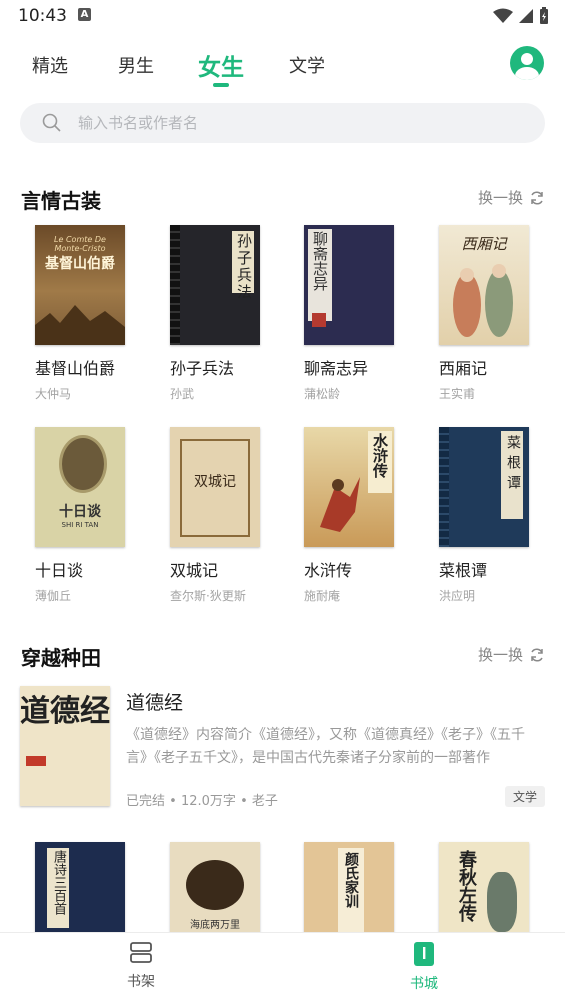  I want to click on book-card: 十日谈 SHI RI TAN 十日谈 薄伽丘, so click(76, 515).